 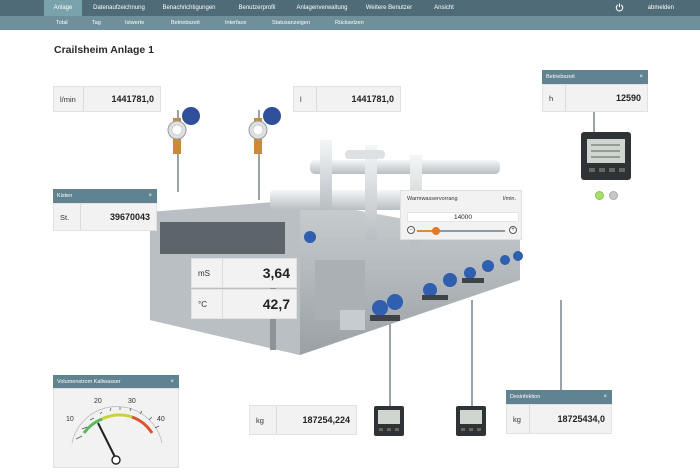 What do you see at coordinates (62, 23) in the screenshot?
I see `subnav-total: Total` at bounding box center [62, 23].